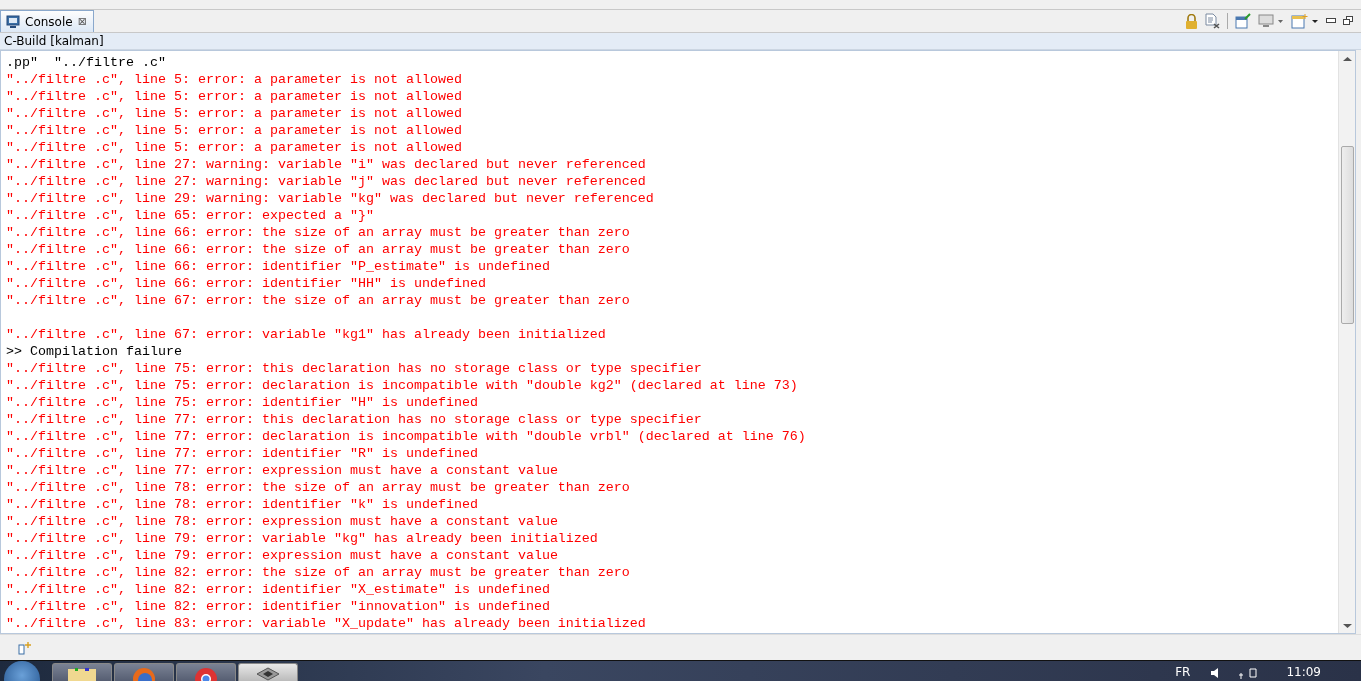 The width and height of the screenshot is (1361, 681). I want to click on globe-icon, so click(144, 674).